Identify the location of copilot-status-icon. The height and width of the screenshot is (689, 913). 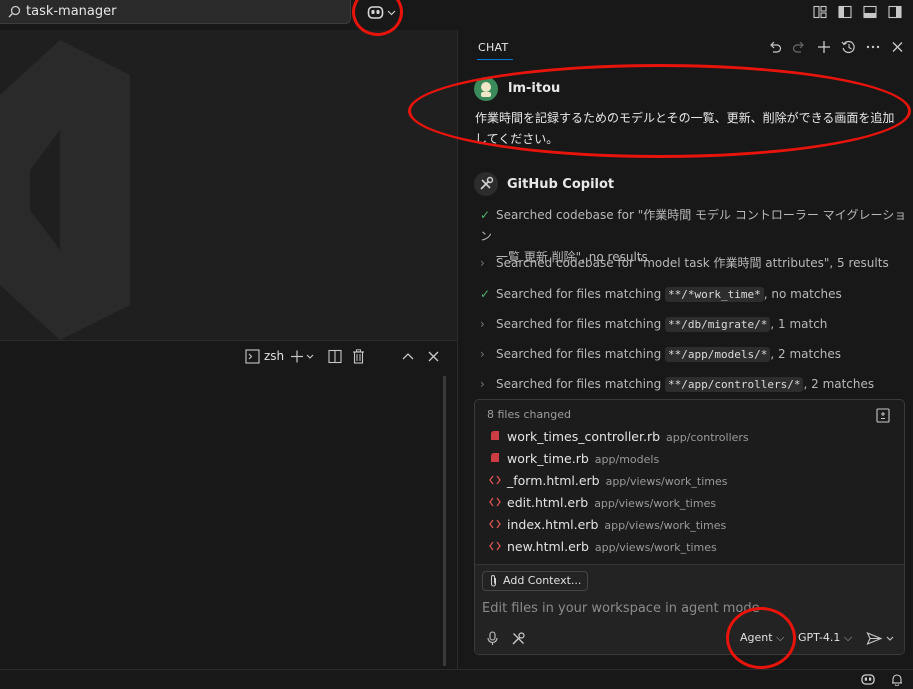
(868, 679).